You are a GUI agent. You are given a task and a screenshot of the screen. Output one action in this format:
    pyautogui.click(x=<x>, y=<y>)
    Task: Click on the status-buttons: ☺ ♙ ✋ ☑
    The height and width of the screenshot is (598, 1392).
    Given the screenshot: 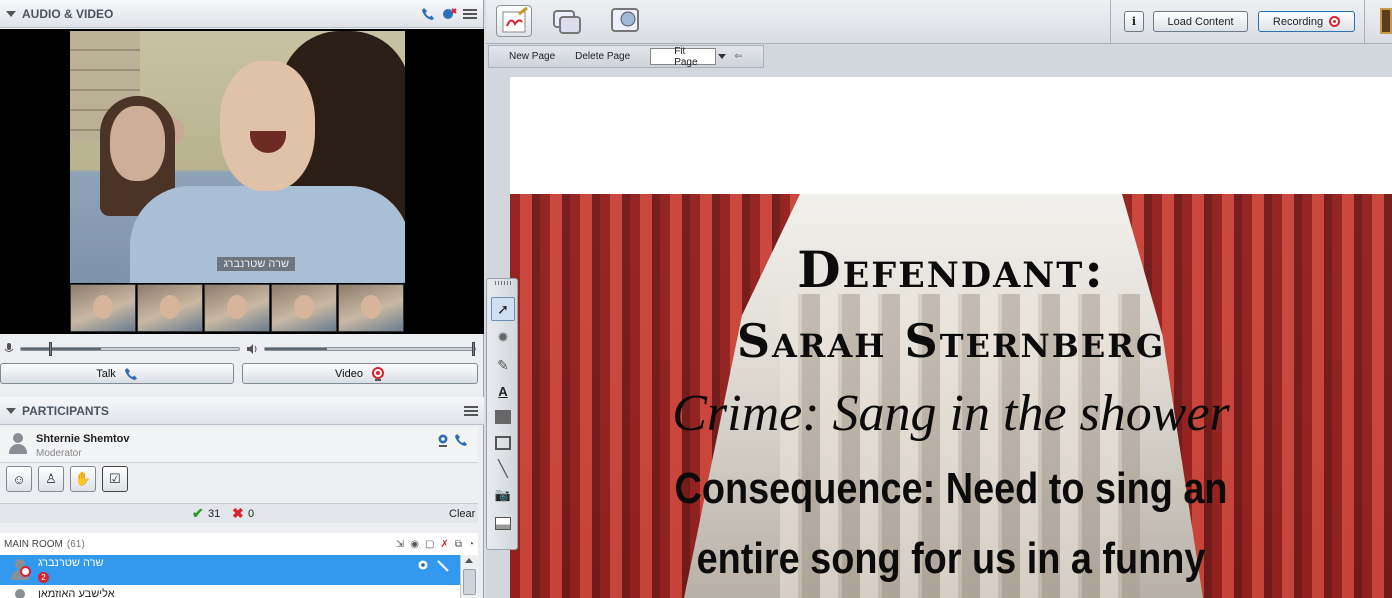 What is the action you would take?
    pyautogui.click(x=67, y=479)
    